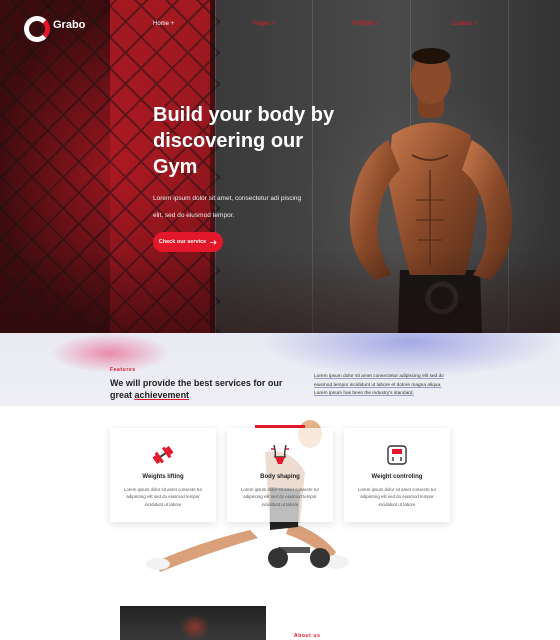  Describe the element at coordinates (163, 455) in the screenshot. I see `dumbbell-icon` at that location.